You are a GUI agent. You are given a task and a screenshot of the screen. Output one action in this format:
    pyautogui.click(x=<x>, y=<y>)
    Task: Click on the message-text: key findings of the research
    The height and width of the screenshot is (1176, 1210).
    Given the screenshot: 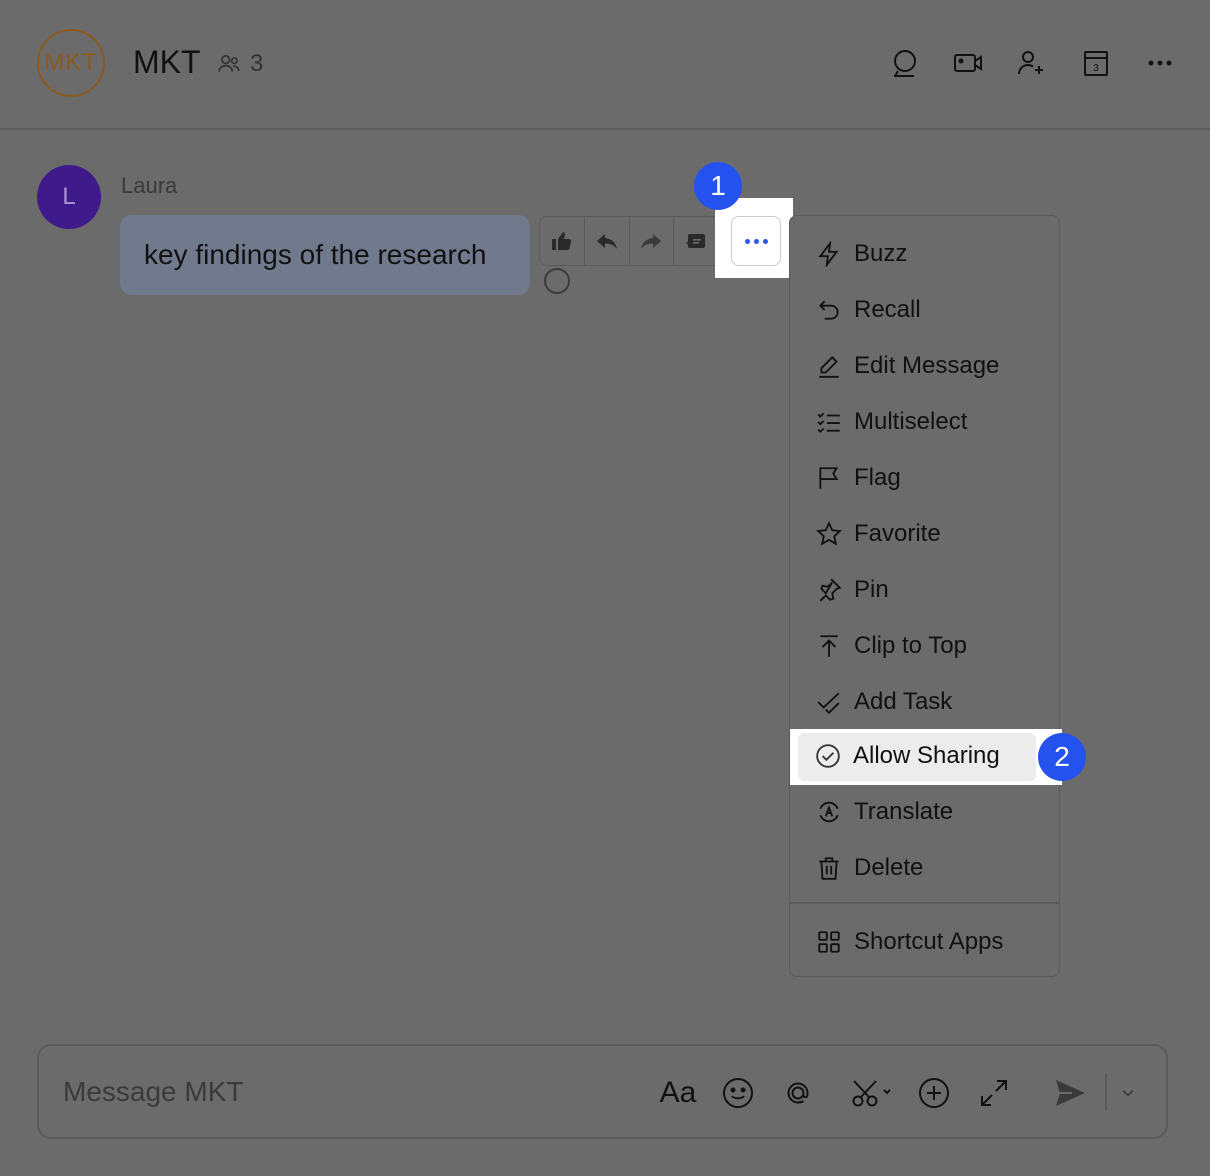 What is the action you would take?
    pyautogui.click(x=315, y=254)
    